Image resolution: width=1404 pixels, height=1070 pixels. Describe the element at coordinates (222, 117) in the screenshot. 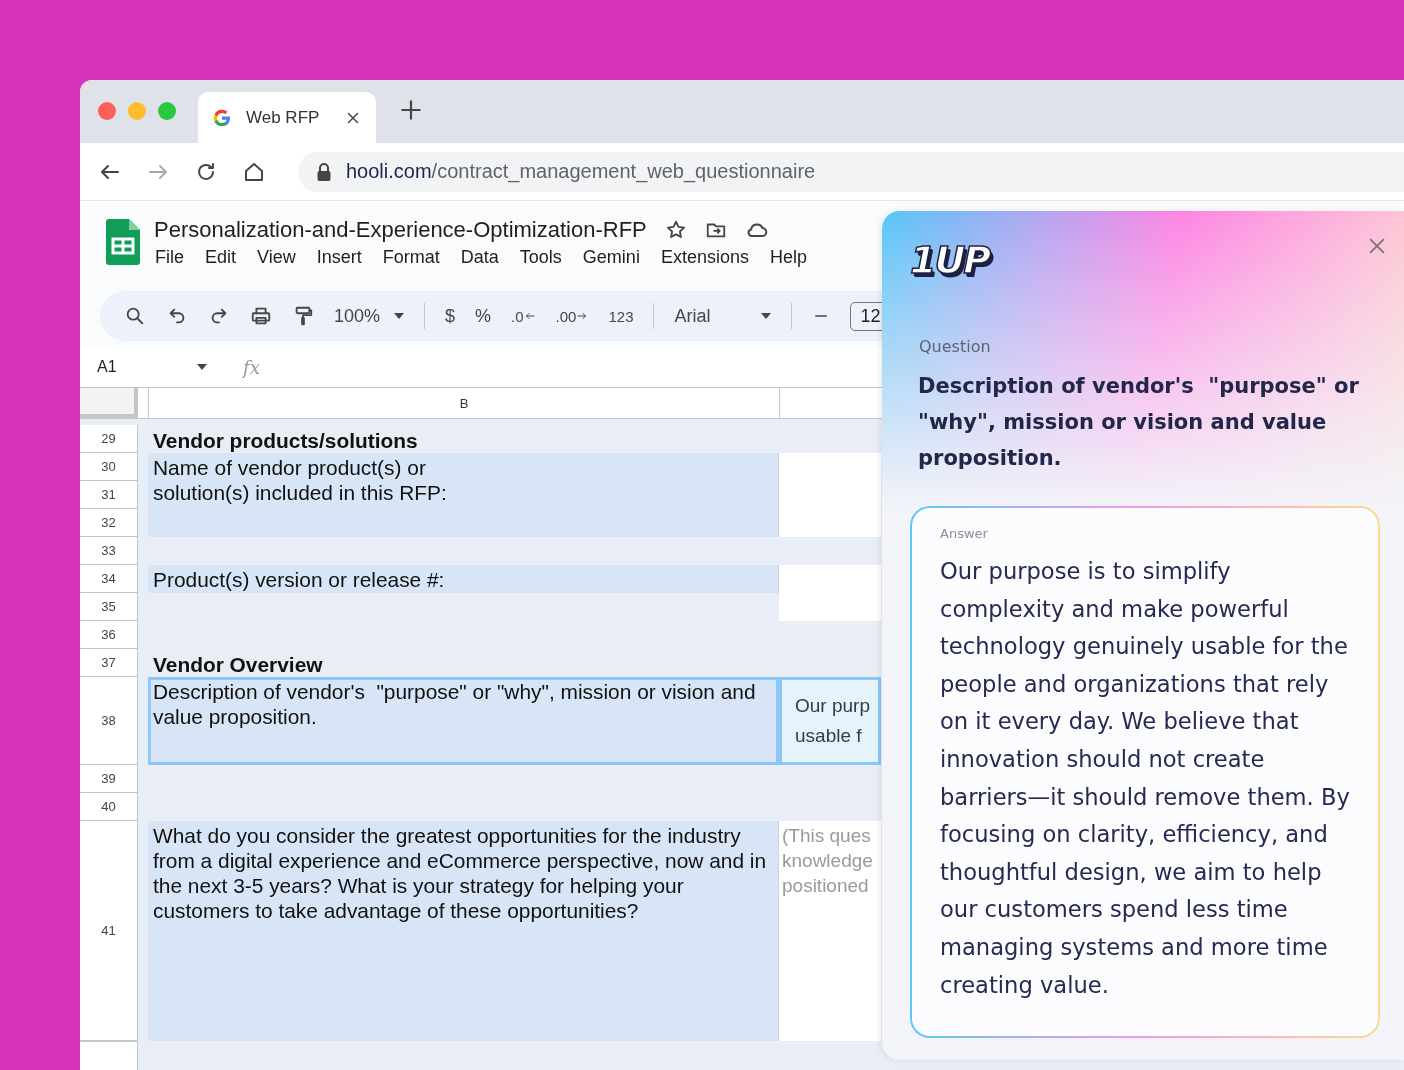

I see `google-icon` at that location.